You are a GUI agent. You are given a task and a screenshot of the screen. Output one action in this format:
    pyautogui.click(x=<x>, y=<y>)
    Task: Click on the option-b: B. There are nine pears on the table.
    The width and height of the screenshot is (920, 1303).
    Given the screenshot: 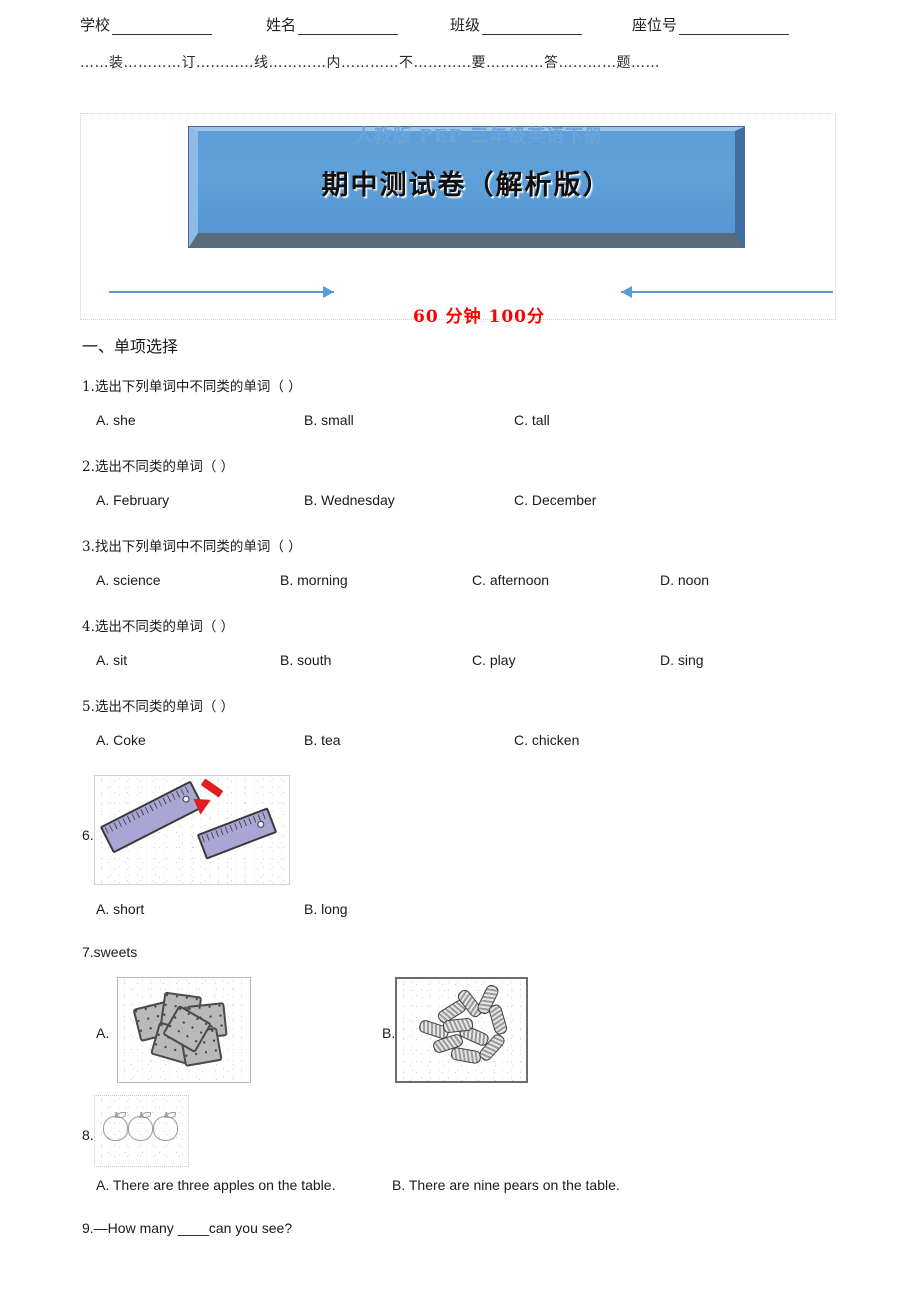 What is the action you would take?
    pyautogui.click(x=506, y=1185)
    